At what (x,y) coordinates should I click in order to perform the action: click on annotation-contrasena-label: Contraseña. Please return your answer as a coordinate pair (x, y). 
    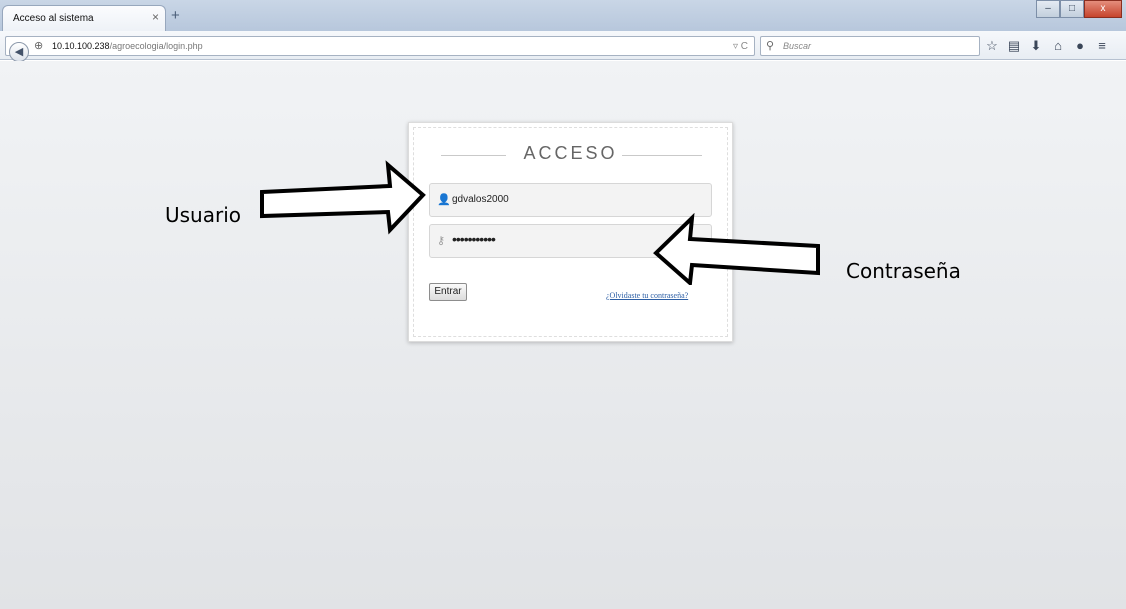
    Looking at the image, I should click on (903, 271).